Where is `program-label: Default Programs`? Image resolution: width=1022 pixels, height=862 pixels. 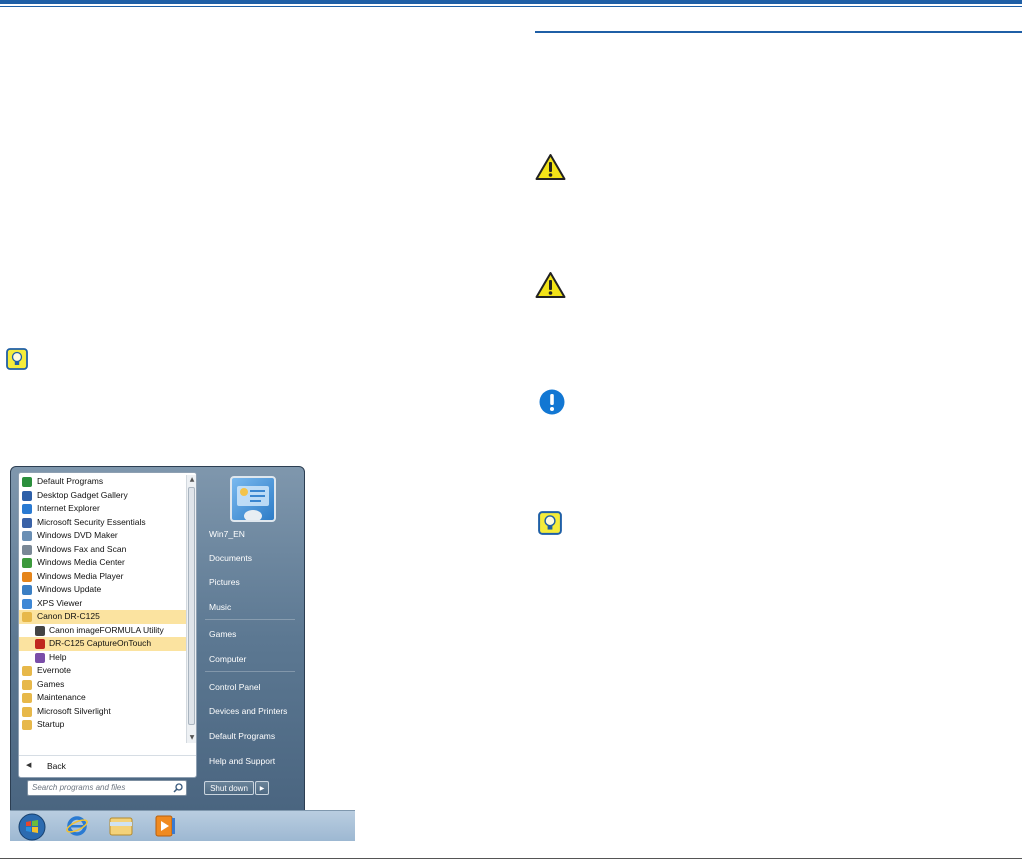
program-label: Default Programs is located at coordinates (70, 481).